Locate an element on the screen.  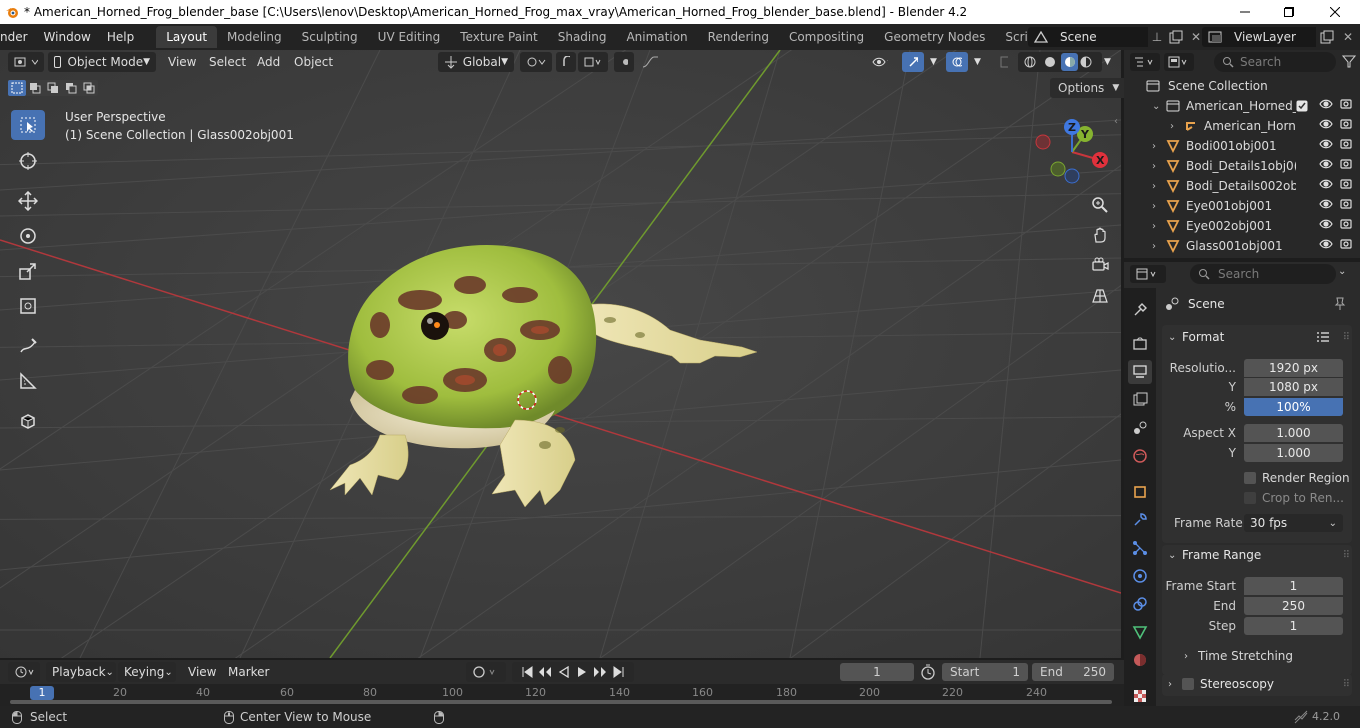
transform-tool-icon is located at coordinates (28, 306).